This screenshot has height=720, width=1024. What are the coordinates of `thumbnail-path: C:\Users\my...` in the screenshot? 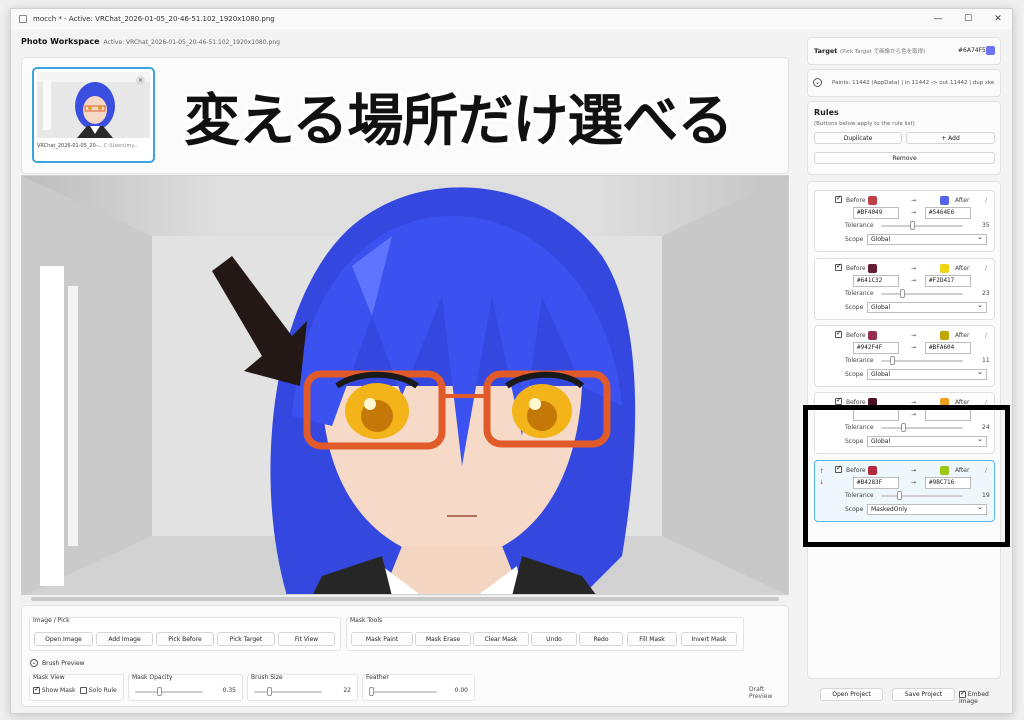 It's located at (121, 146).